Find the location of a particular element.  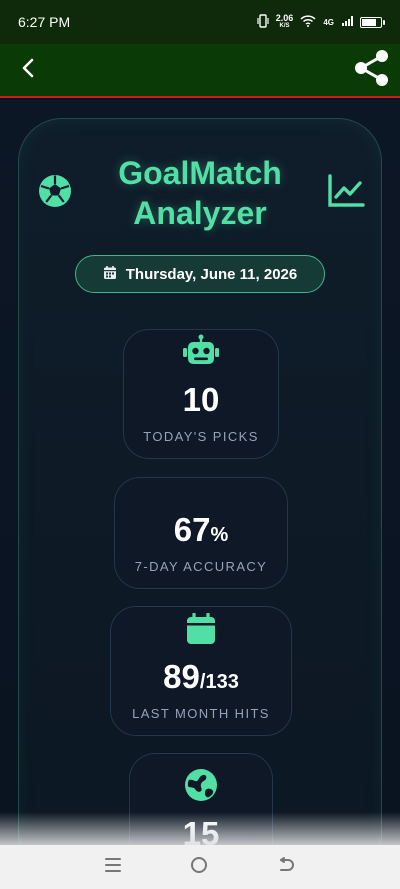

nav-back-button is located at coordinates (286, 867).